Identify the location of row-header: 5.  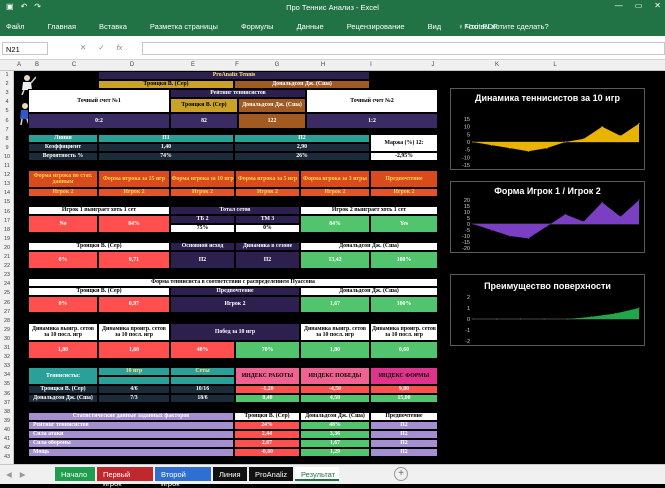
(6, 111).